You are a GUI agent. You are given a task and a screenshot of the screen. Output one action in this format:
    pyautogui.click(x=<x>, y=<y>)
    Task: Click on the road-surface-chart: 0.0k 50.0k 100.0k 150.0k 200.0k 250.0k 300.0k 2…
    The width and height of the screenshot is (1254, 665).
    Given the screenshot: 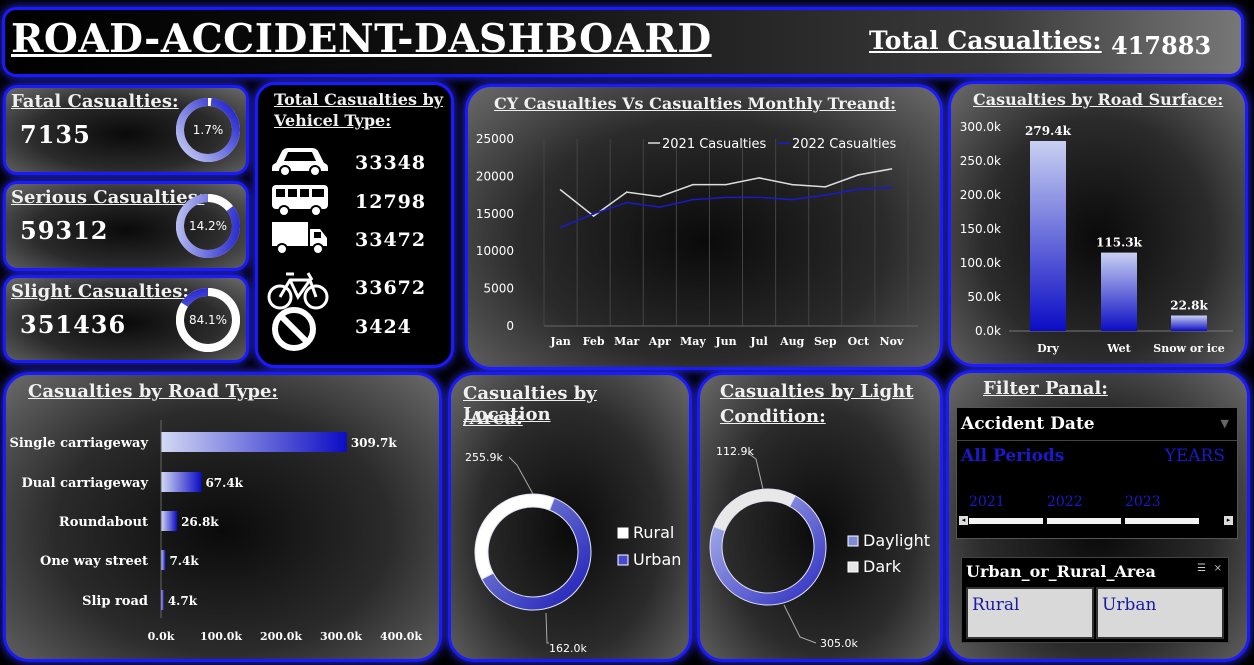 What is the action you would take?
    pyautogui.click(x=1096, y=237)
    